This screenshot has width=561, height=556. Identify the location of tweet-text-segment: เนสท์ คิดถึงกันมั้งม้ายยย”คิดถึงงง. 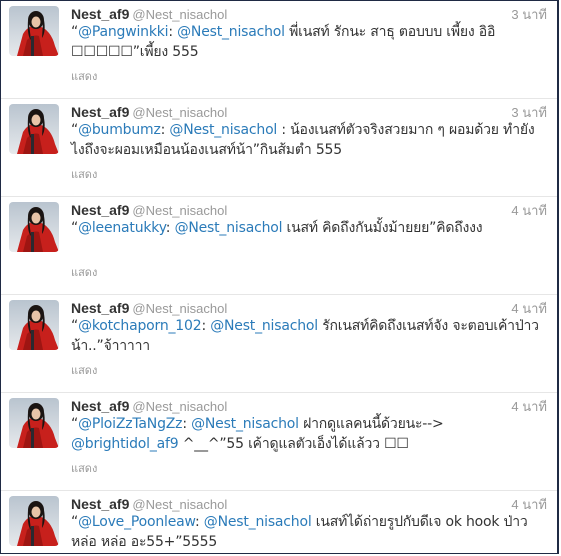
(382, 228).